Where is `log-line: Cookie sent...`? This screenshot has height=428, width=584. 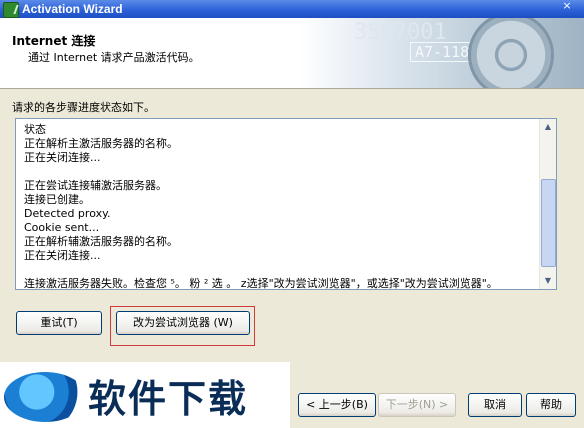 log-line: Cookie sent... is located at coordinates (62, 227).